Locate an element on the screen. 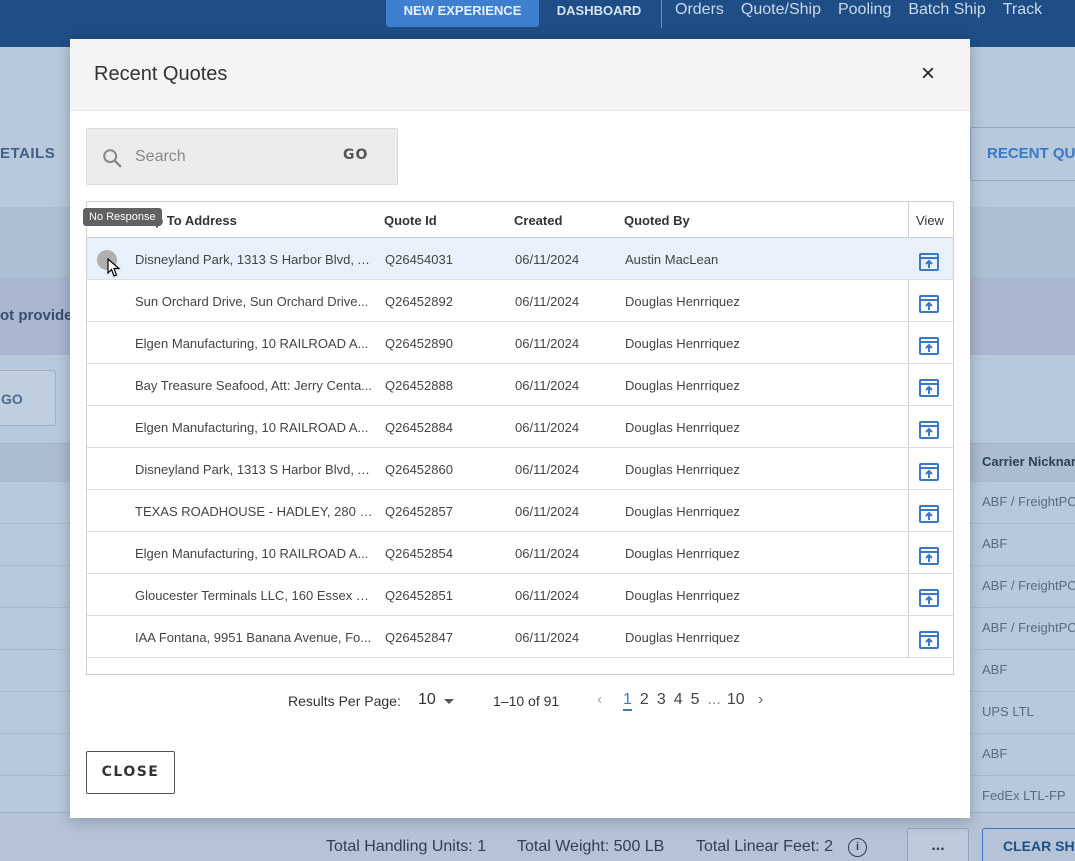  background-carrier-header: Carrier Nicknar is located at coordinates (1028, 461).